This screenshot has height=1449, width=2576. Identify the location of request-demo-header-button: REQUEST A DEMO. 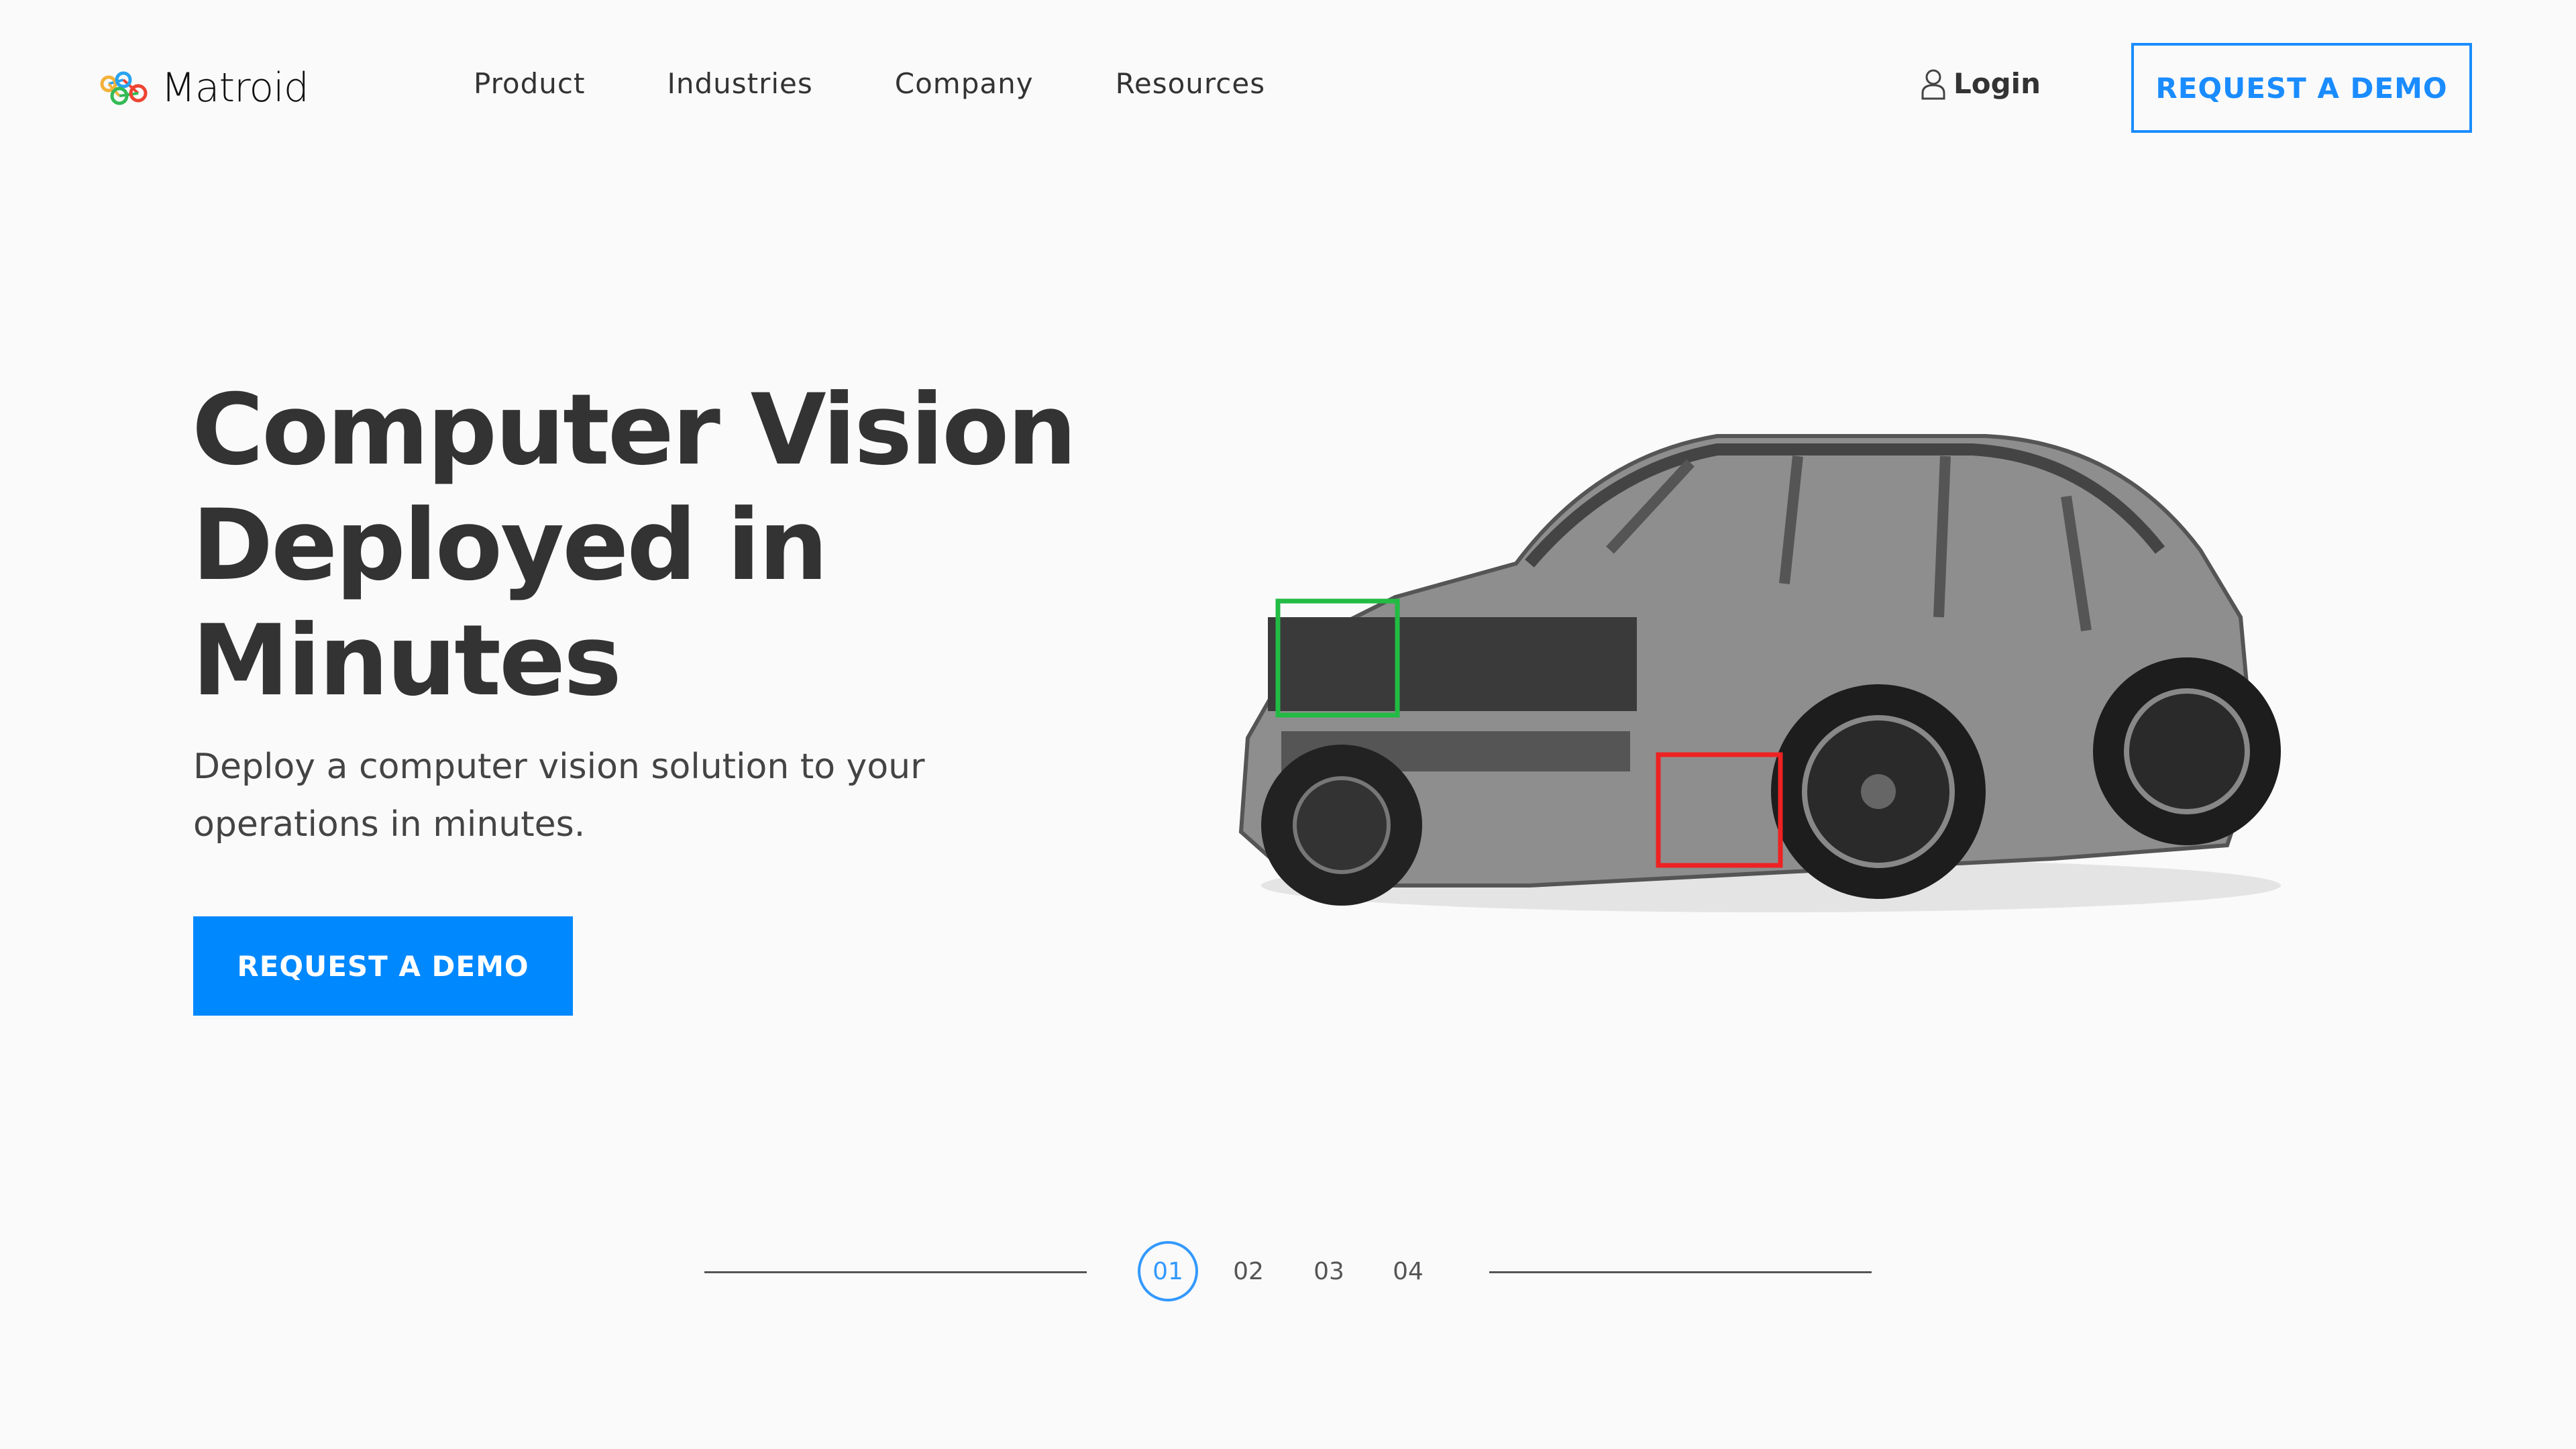
(2301, 88).